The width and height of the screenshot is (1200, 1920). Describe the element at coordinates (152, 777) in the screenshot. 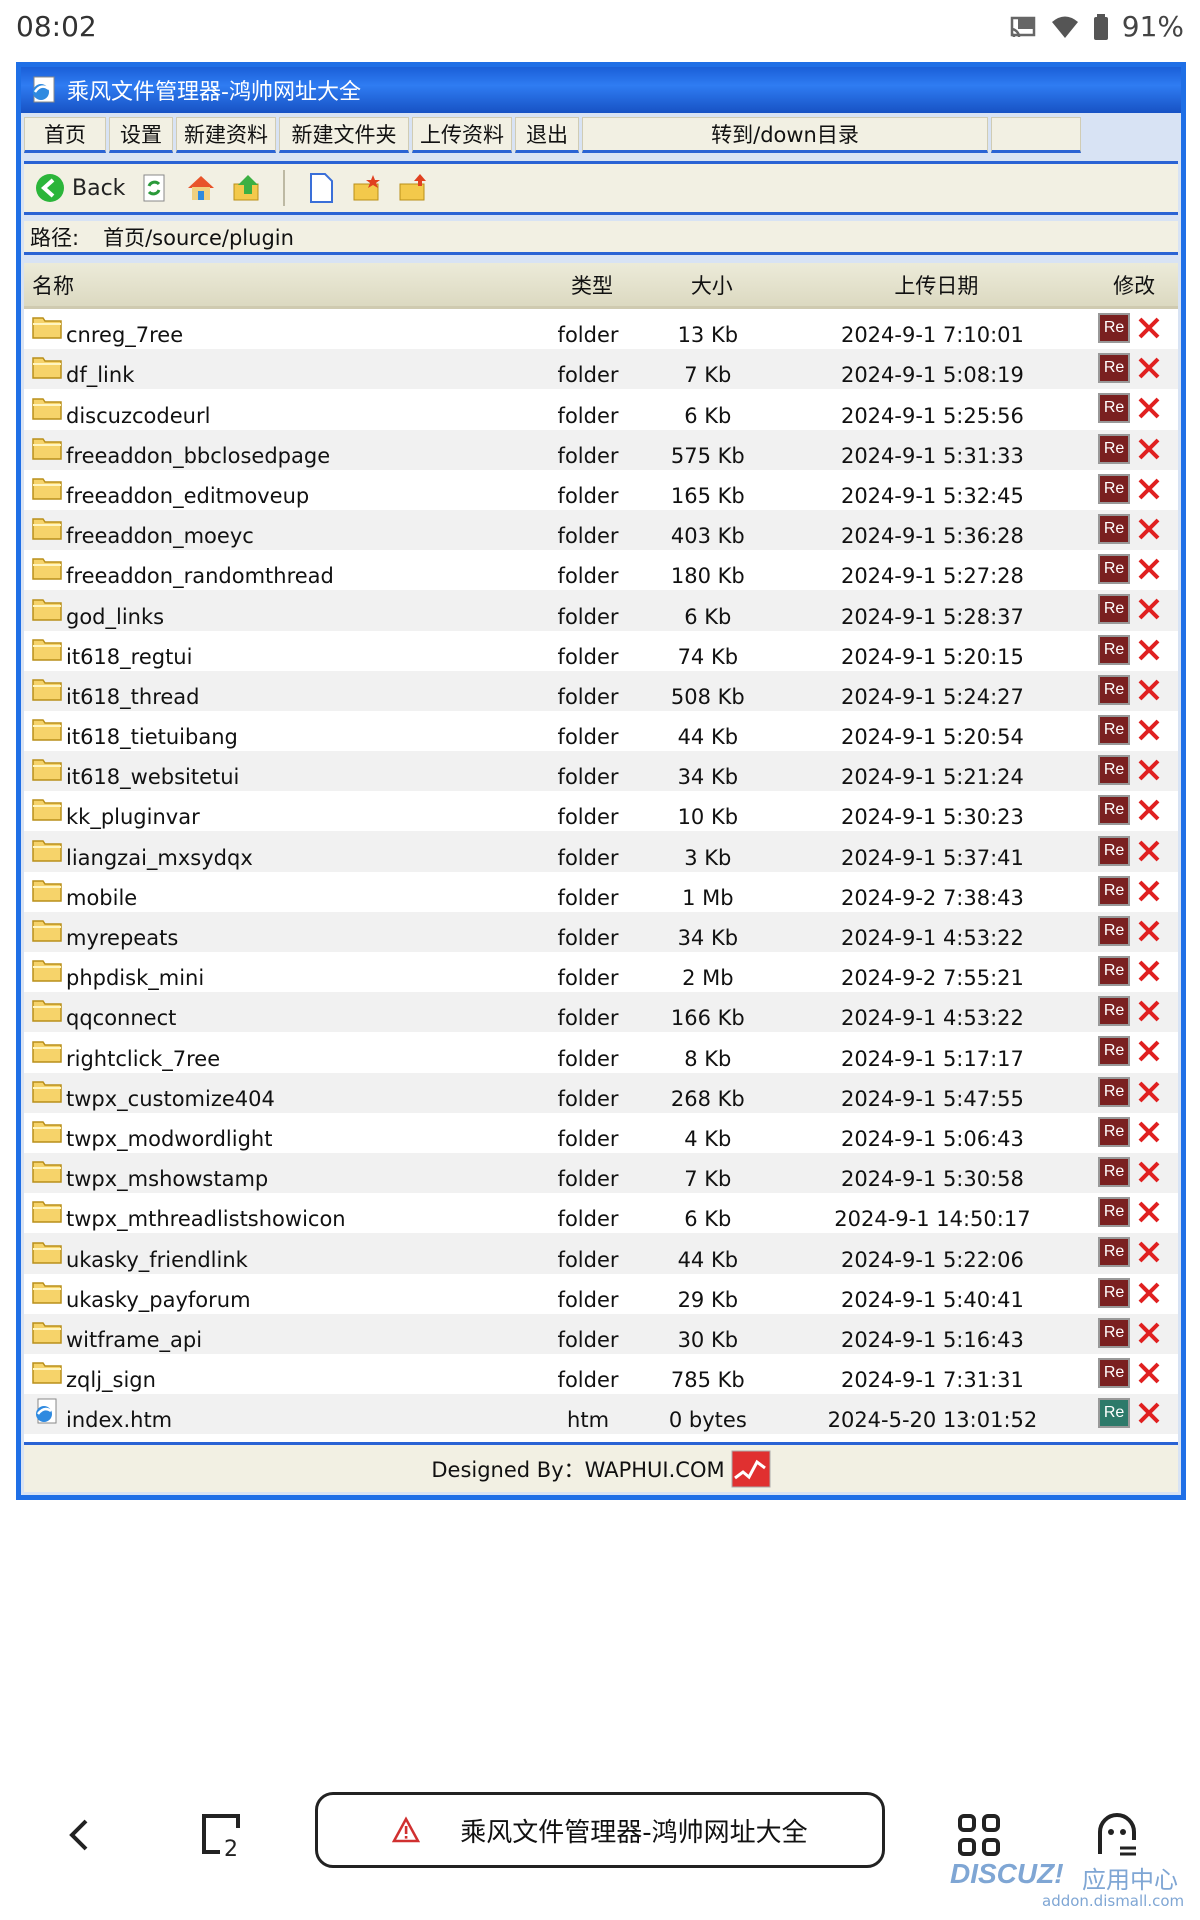

I see `file-name-link: it618_websitetui` at that location.